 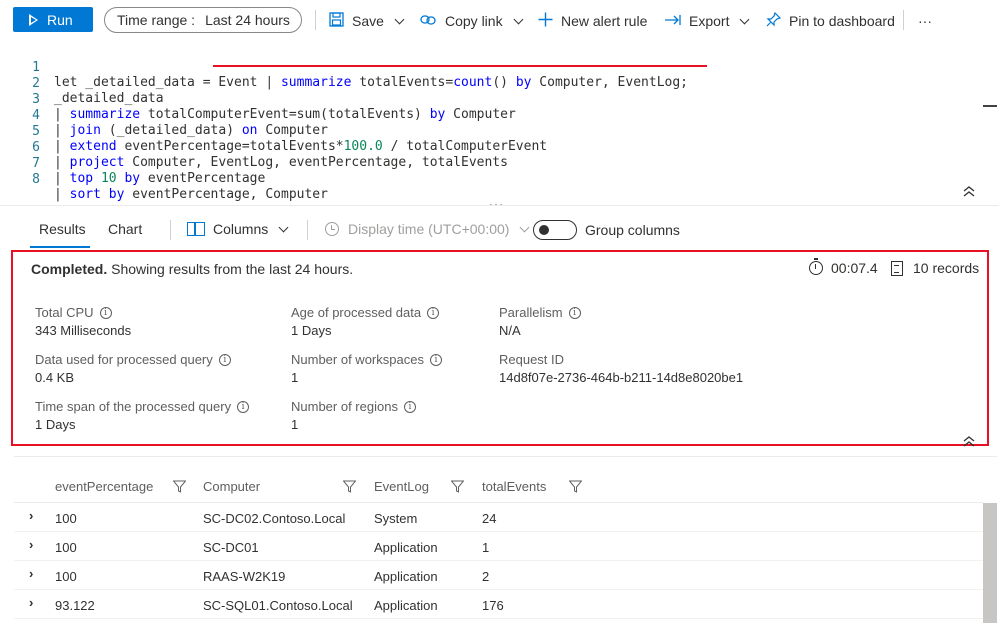 I want to click on copy-link-label: Copy link, so click(x=474, y=21).